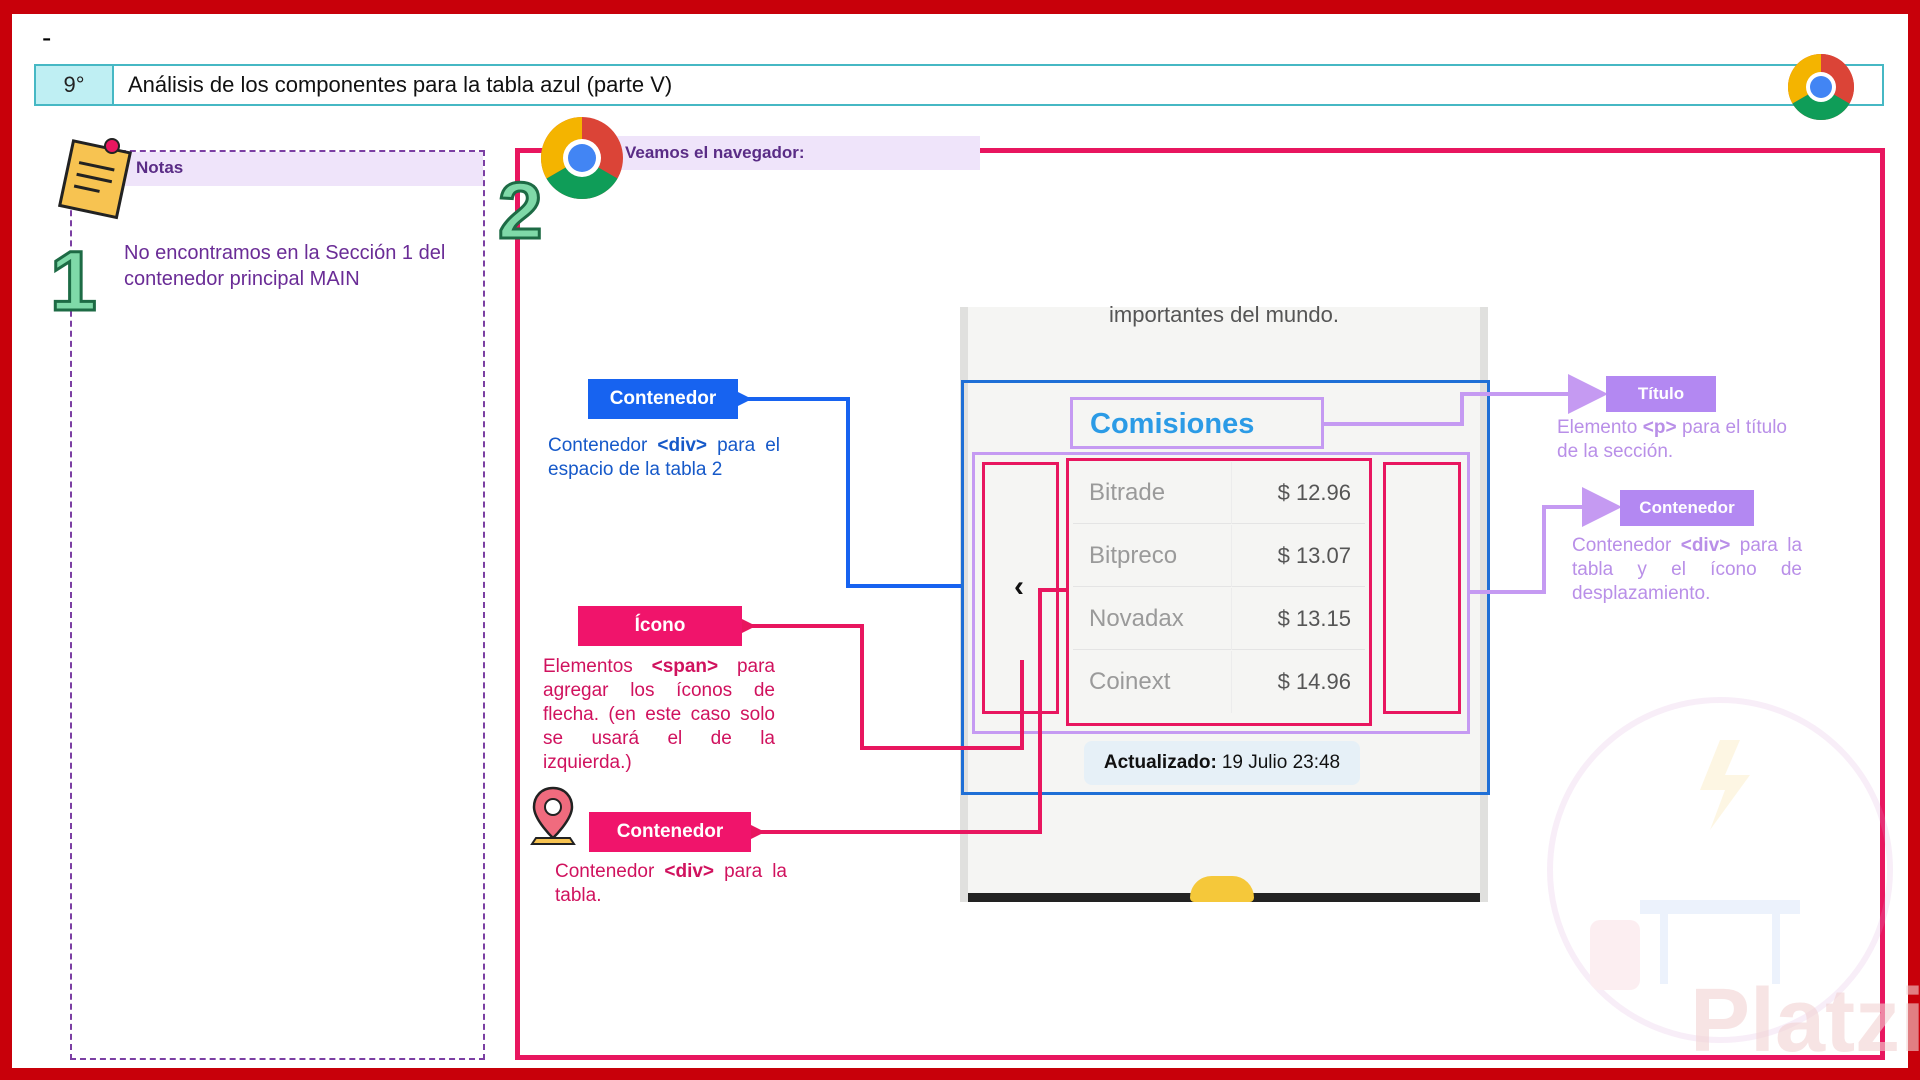  I want to click on tag-contenedor-purple: Contenedor, so click(1687, 508).